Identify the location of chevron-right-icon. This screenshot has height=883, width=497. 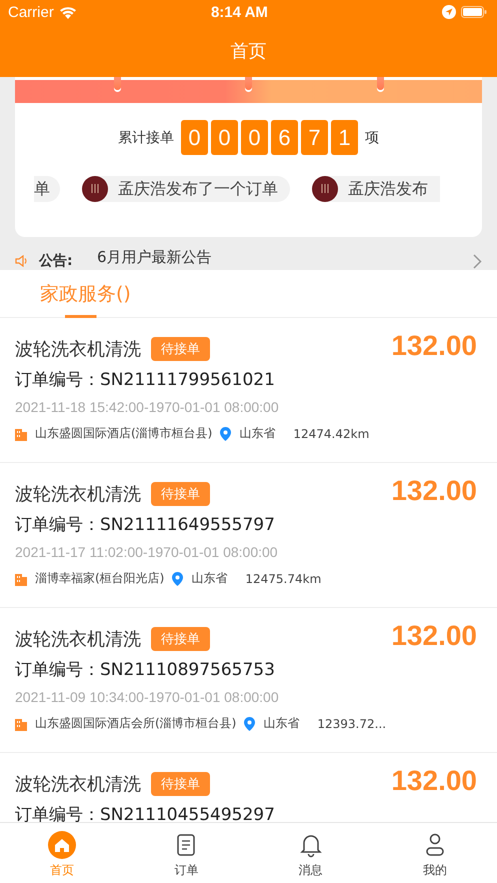
(477, 261).